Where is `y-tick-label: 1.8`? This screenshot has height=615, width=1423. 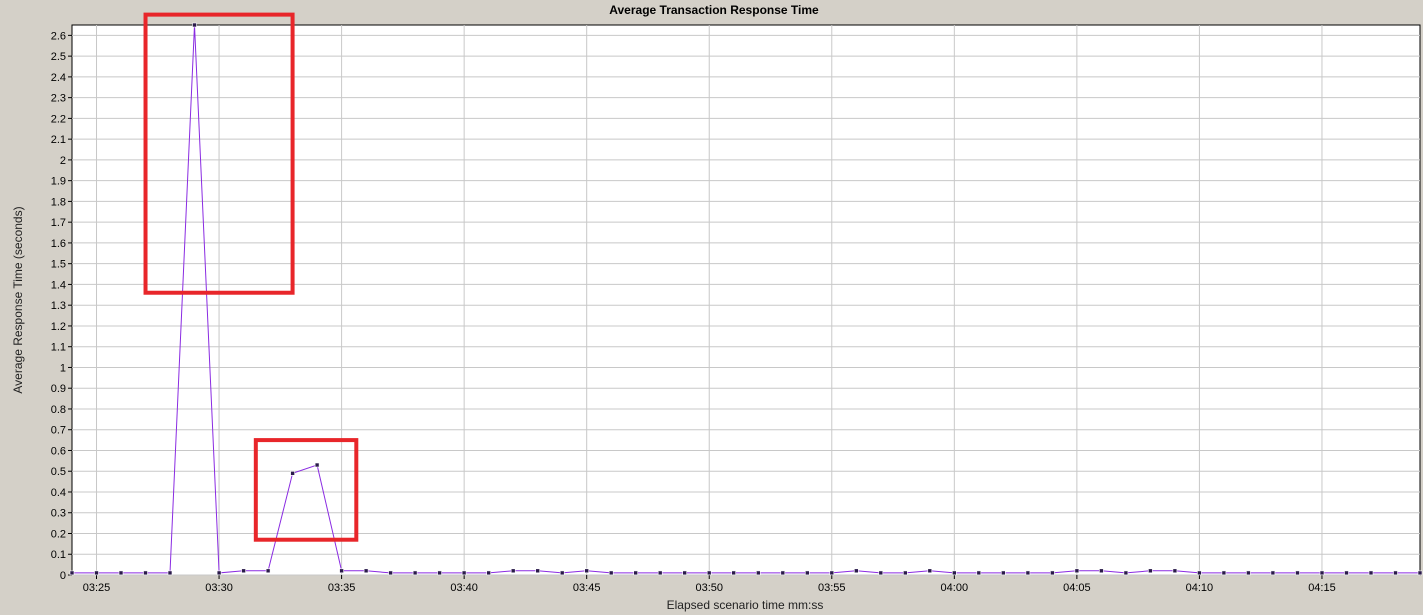
y-tick-label: 1.8 is located at coordinates (58, 202).